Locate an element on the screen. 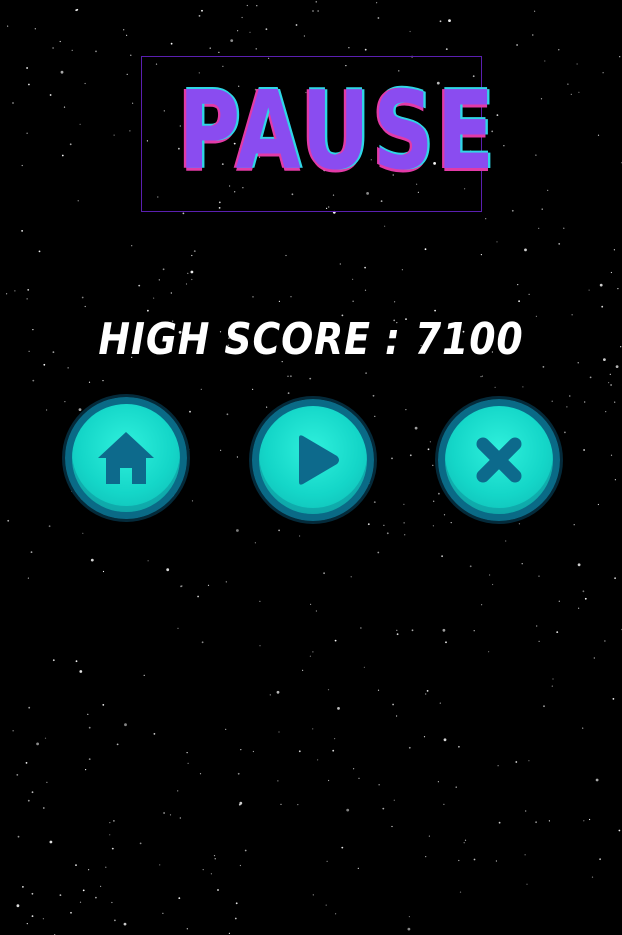  resume-button is located at coordinates (313, 460).